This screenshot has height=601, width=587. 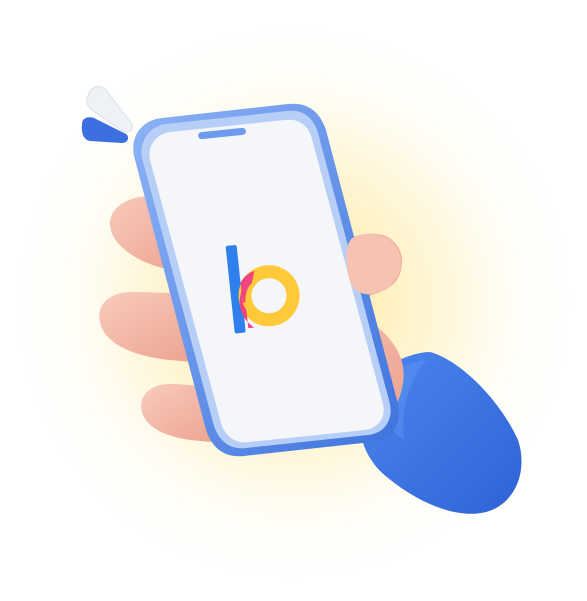 What do you see at coordinates (374, 264) in the screenshot?
I see `thumb-tip` at bounding box center [374, 264].